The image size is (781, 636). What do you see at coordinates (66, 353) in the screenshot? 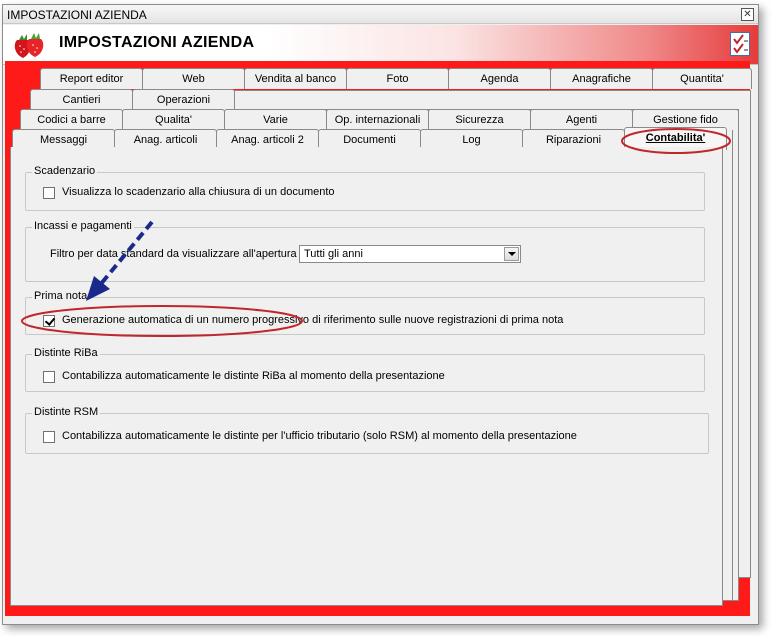
I see `group-legend: Distinte RiBa` at bounding box center [66, 353].